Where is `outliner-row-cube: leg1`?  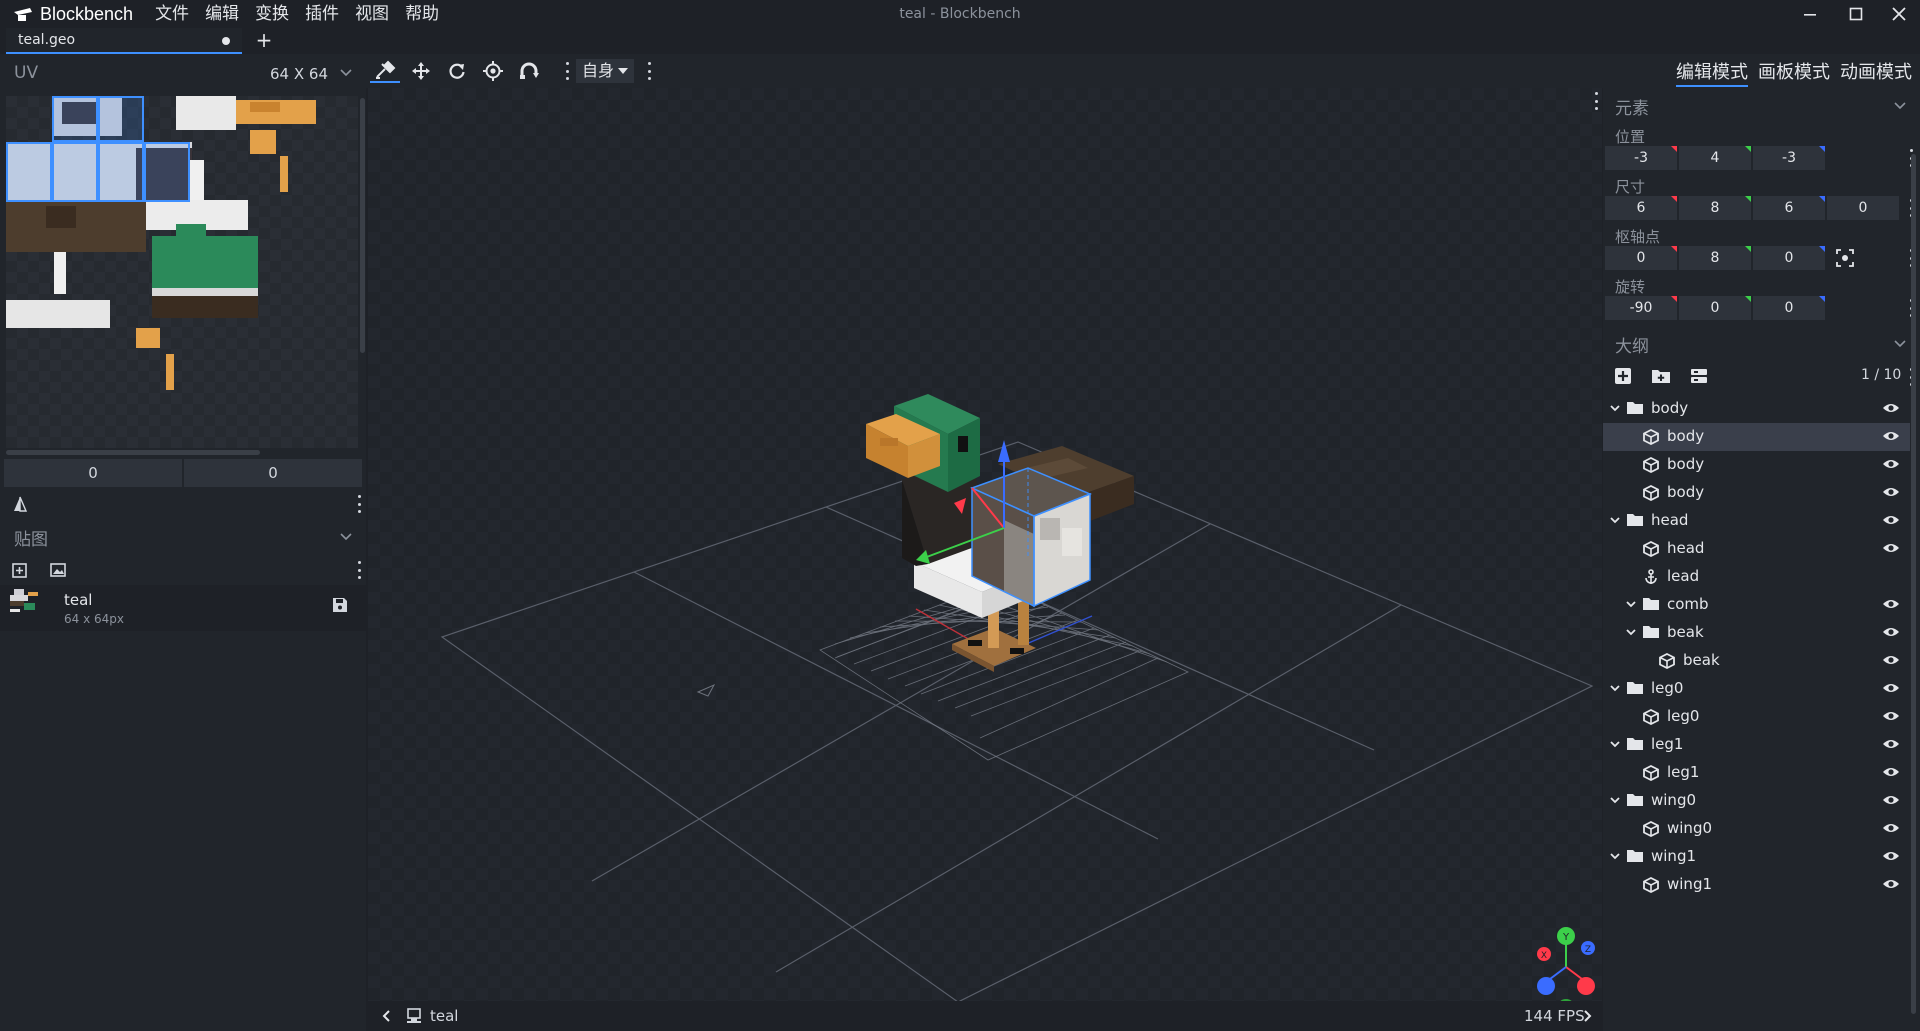 outliner-row-cube: leg1 is located at coordinates (1756, 773).